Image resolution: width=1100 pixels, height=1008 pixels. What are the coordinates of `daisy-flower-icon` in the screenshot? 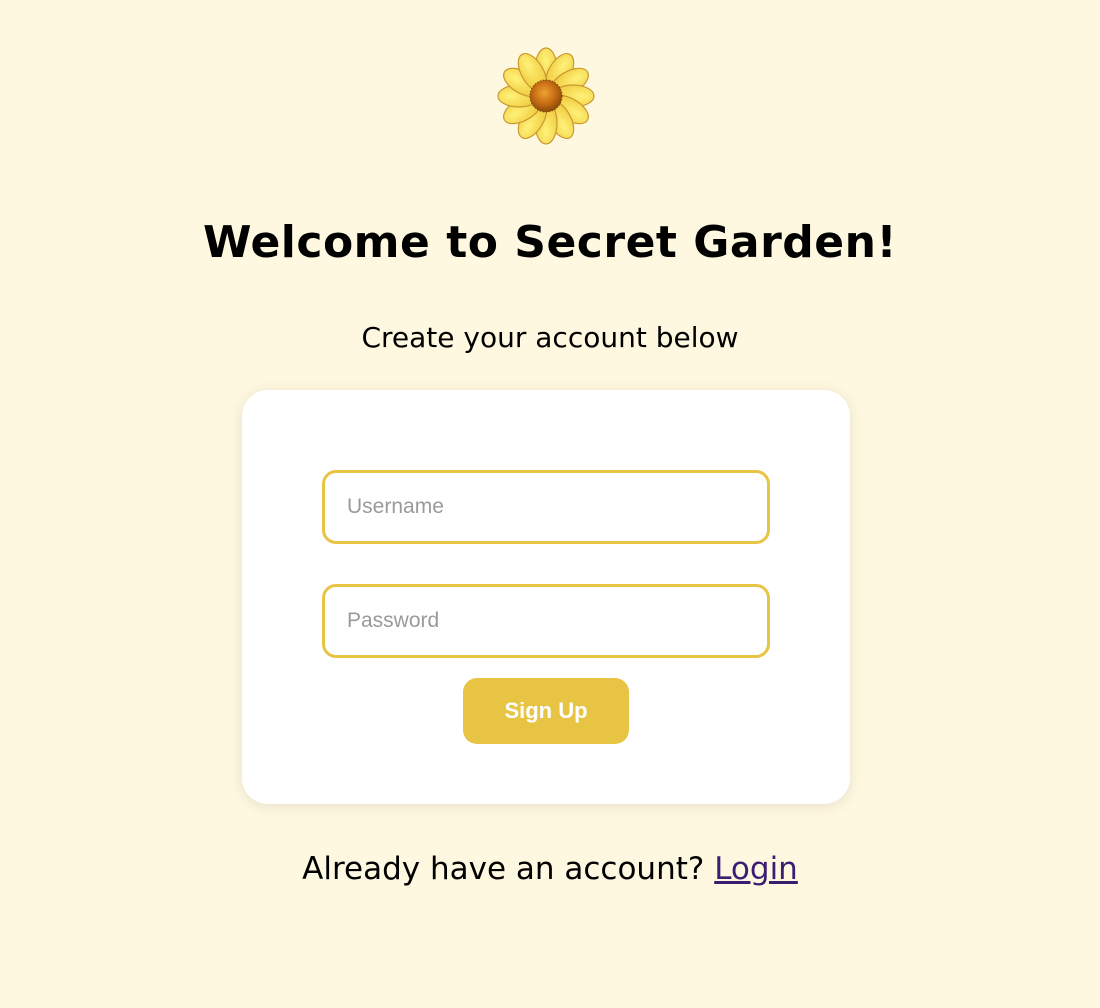 It's located at (546, 96).